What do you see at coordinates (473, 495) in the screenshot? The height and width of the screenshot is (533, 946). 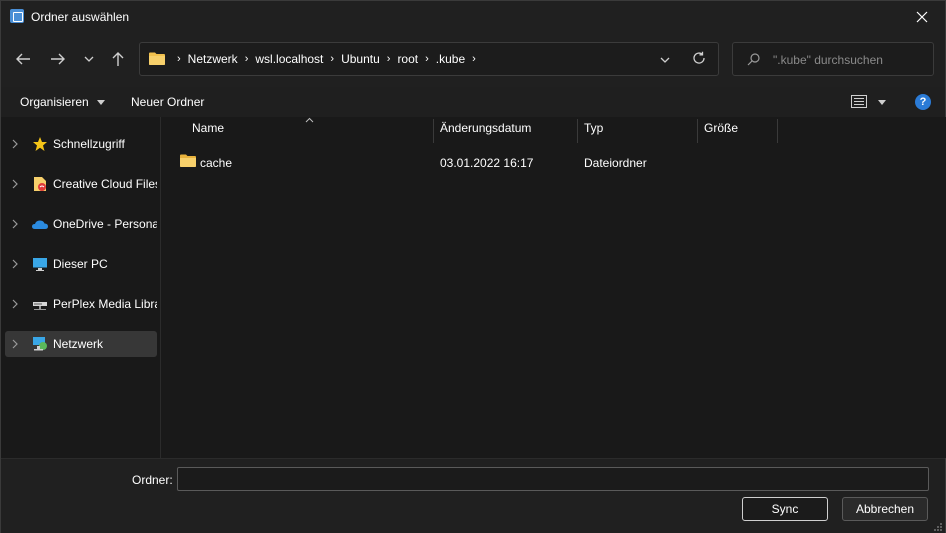 I see `dialog-footer: Ordner: Sync Abbrechen` at bounding box center [473, 495].